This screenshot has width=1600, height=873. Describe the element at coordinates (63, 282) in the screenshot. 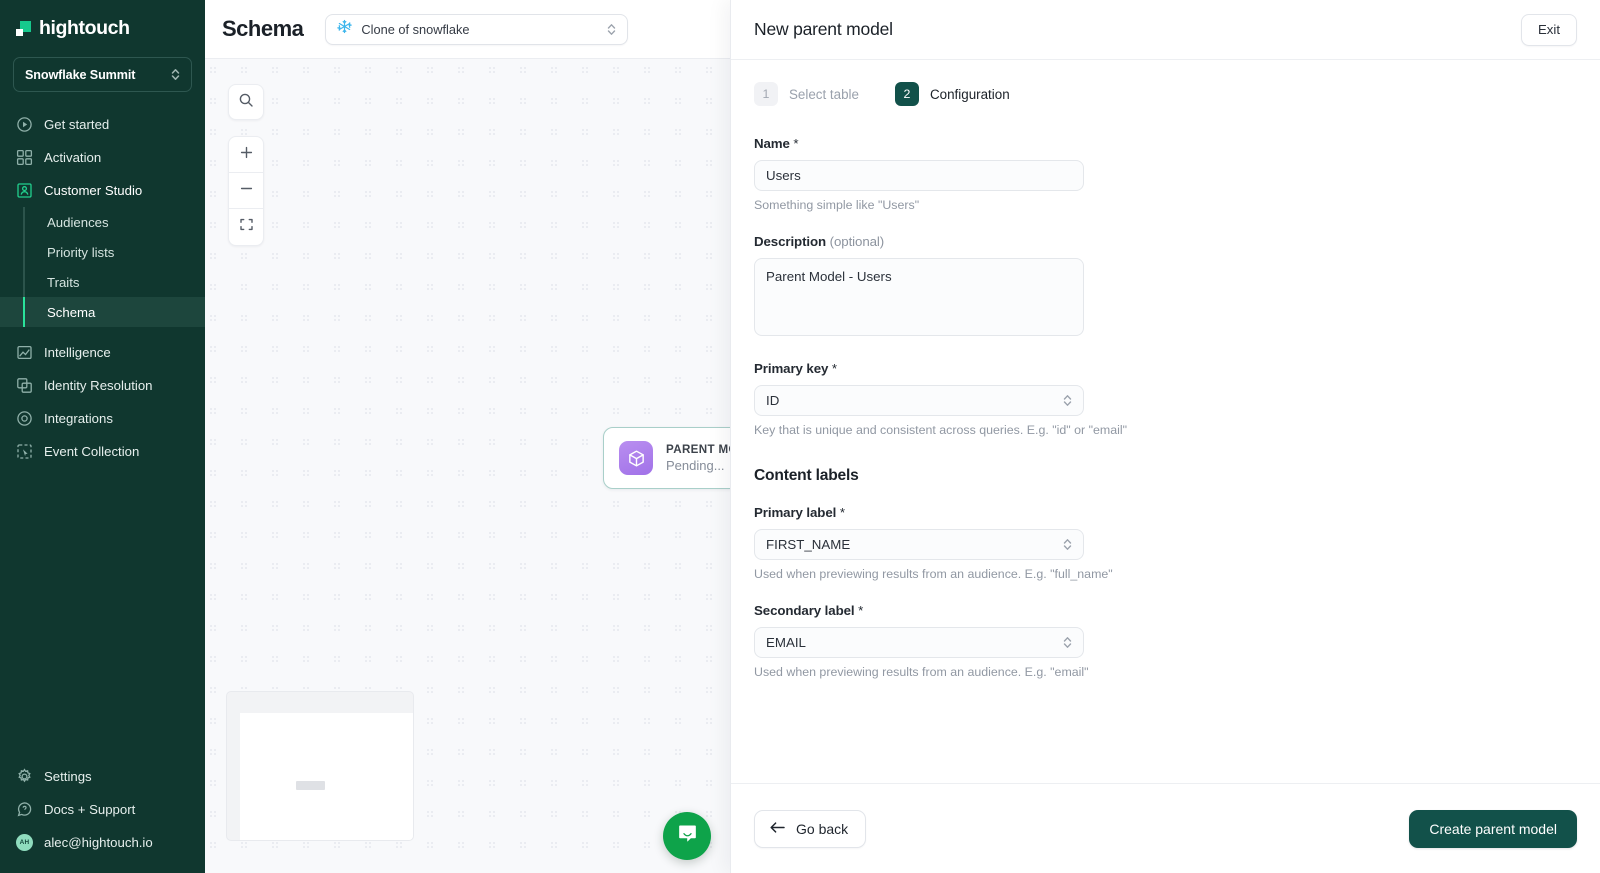

I see `sidebar-subitem-label: Traits` at that location.